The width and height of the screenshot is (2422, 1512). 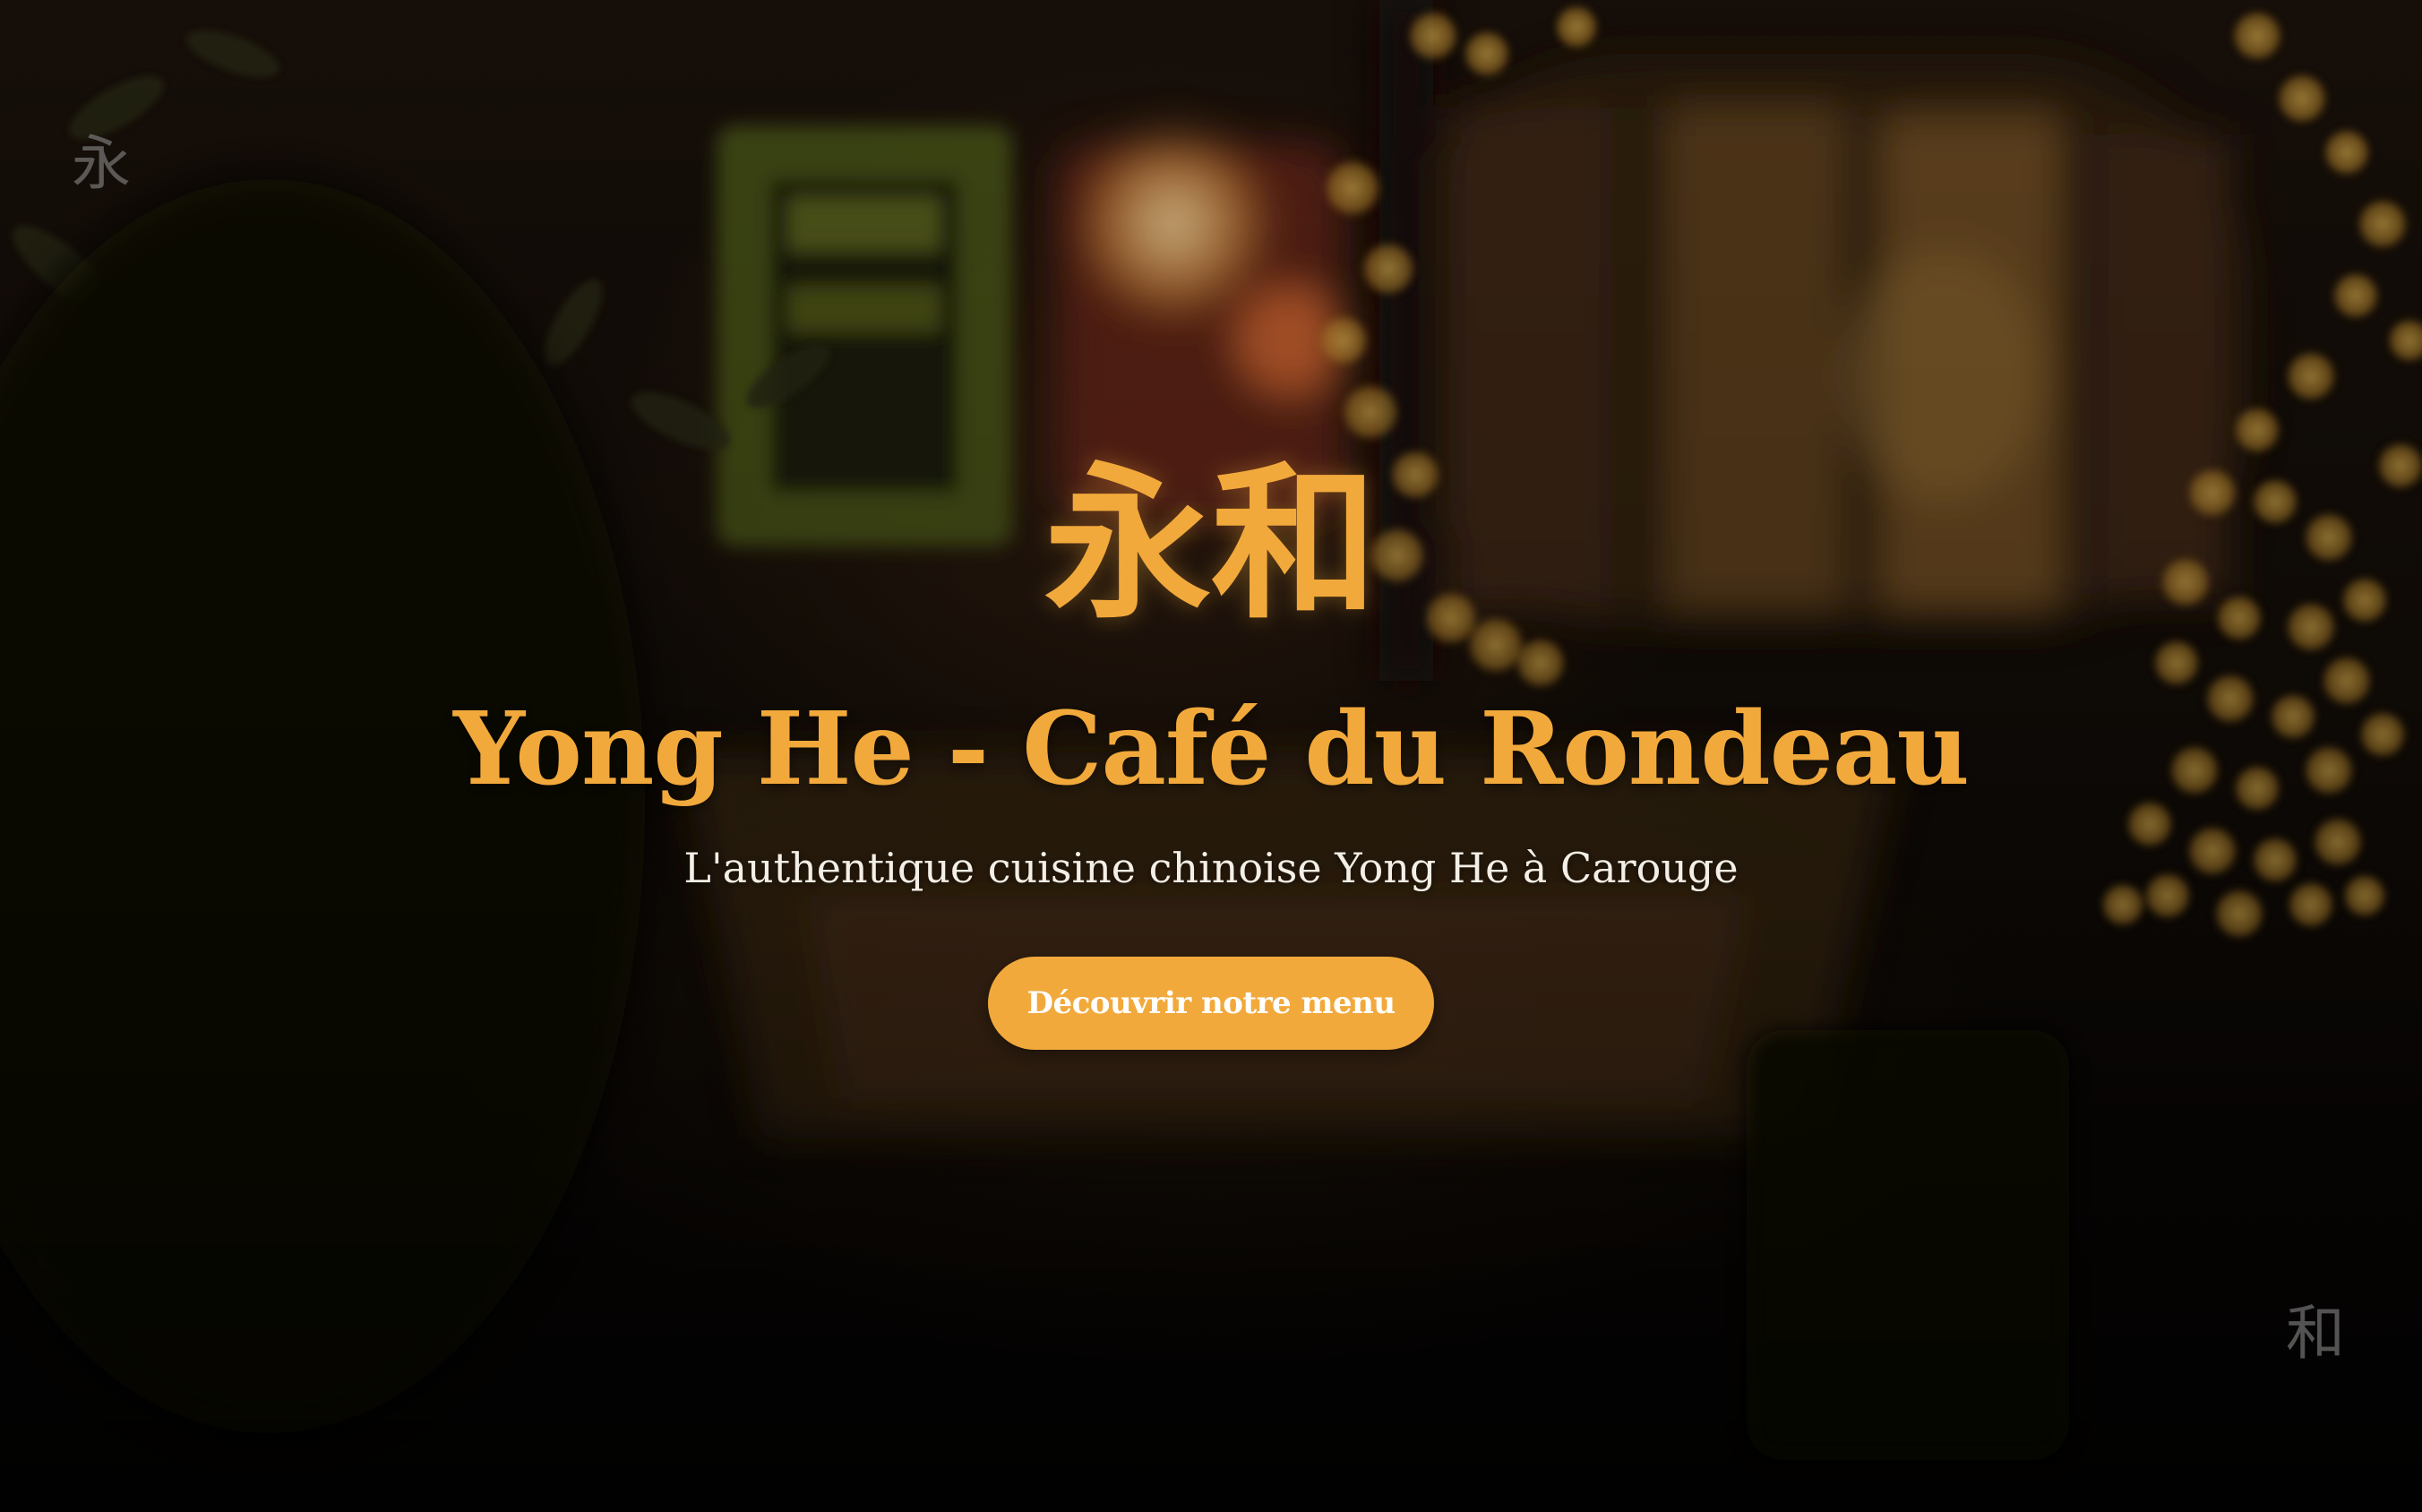 I want to click on chinese-logo-text: 永和, so click(x=1211, y=544).